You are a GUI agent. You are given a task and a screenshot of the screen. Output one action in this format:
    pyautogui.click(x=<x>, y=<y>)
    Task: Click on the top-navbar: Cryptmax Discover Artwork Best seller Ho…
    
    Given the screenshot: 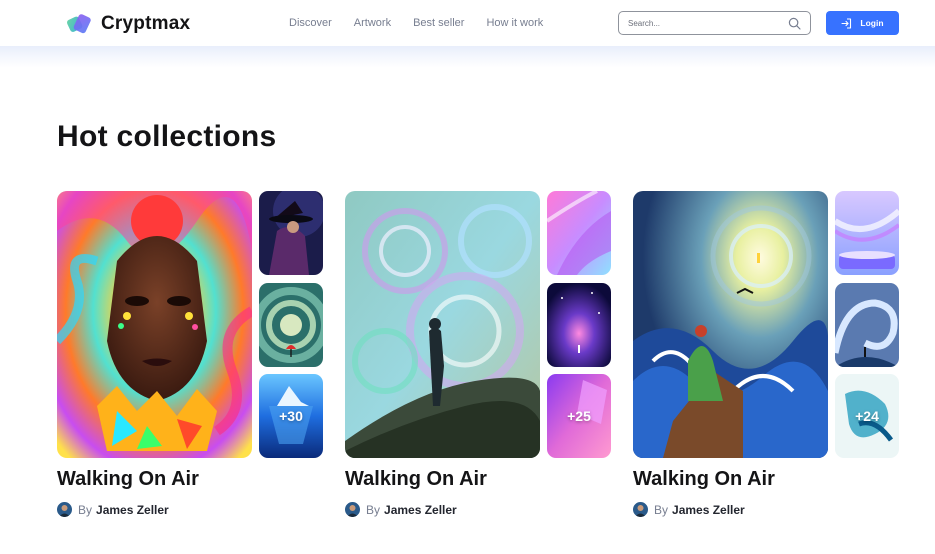 What is the action you would take?
    pyautogui.click(x=467, y=23)
    